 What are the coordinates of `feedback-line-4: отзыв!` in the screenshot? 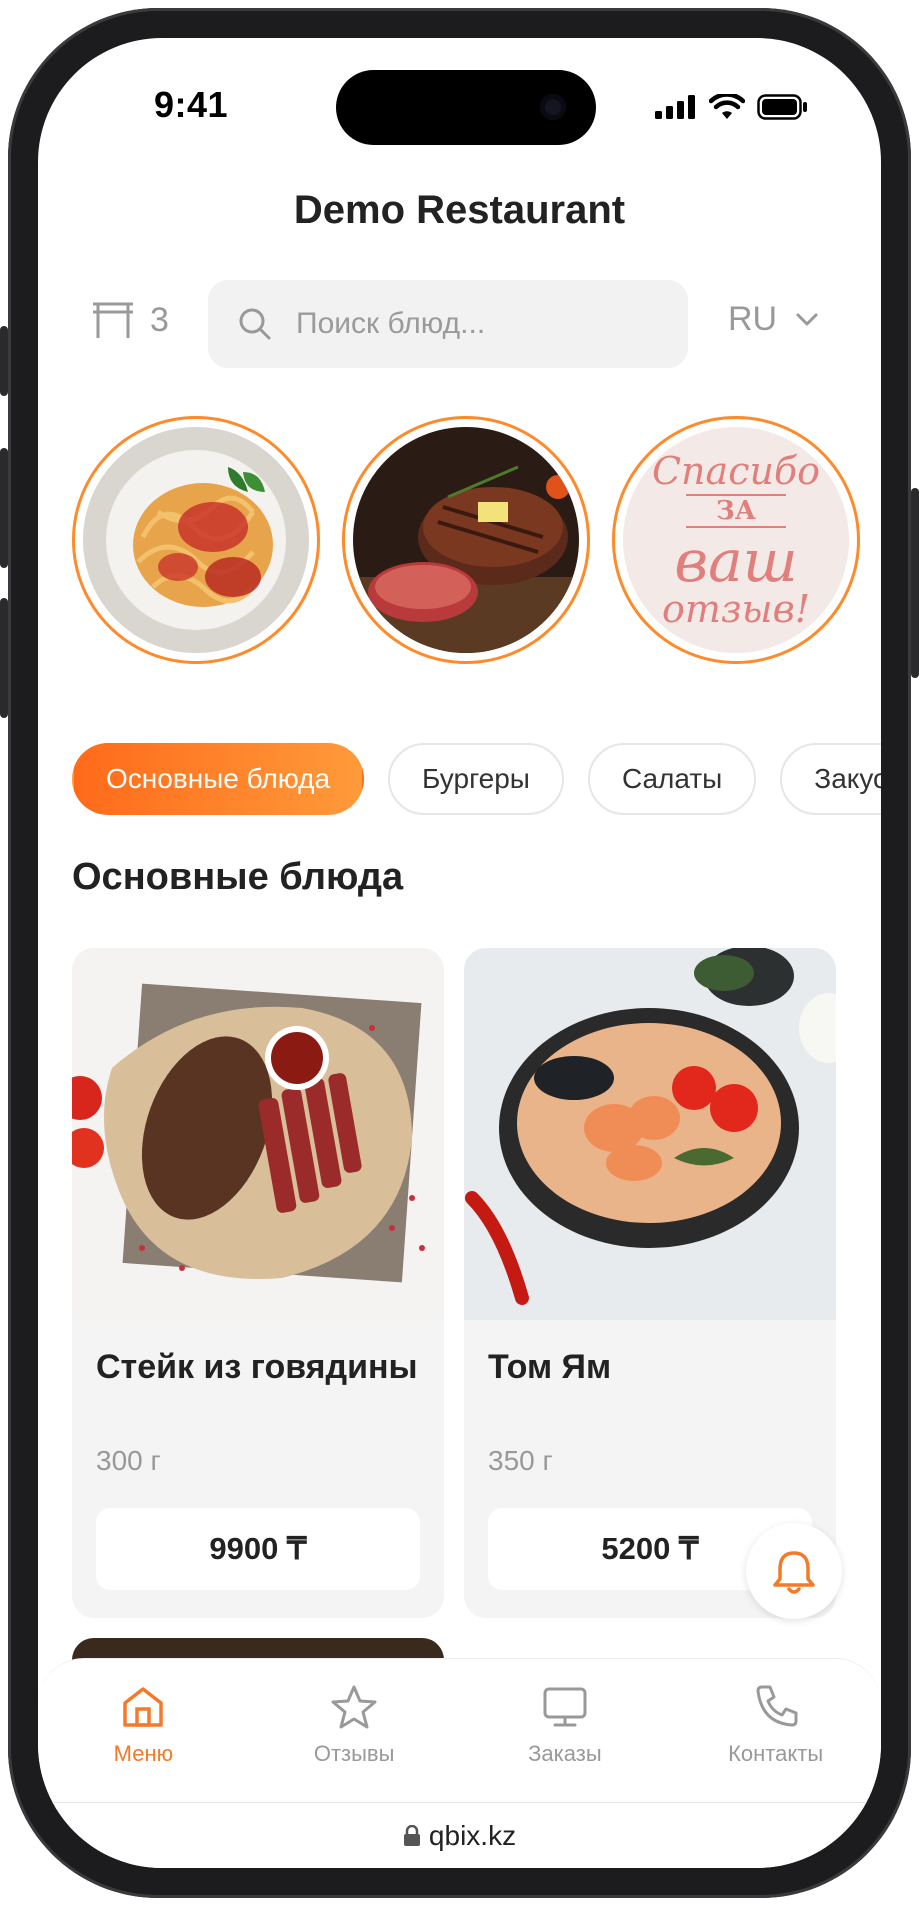 It's located at (736, 609).